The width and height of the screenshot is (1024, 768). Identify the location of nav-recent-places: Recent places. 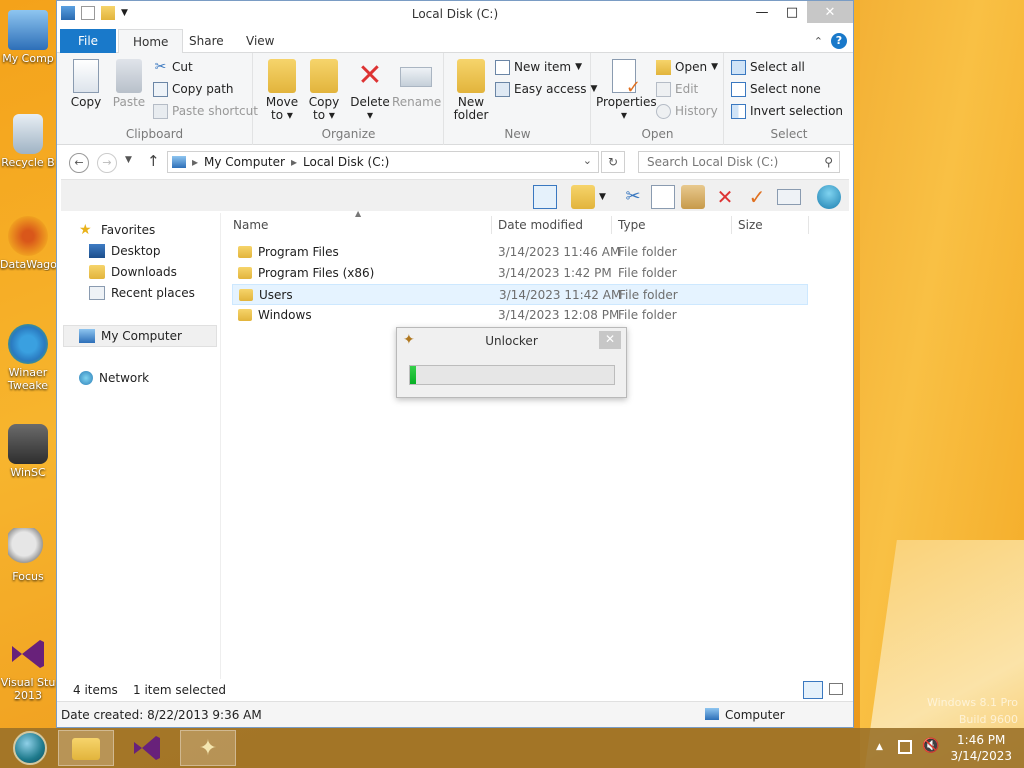
(142, 293).